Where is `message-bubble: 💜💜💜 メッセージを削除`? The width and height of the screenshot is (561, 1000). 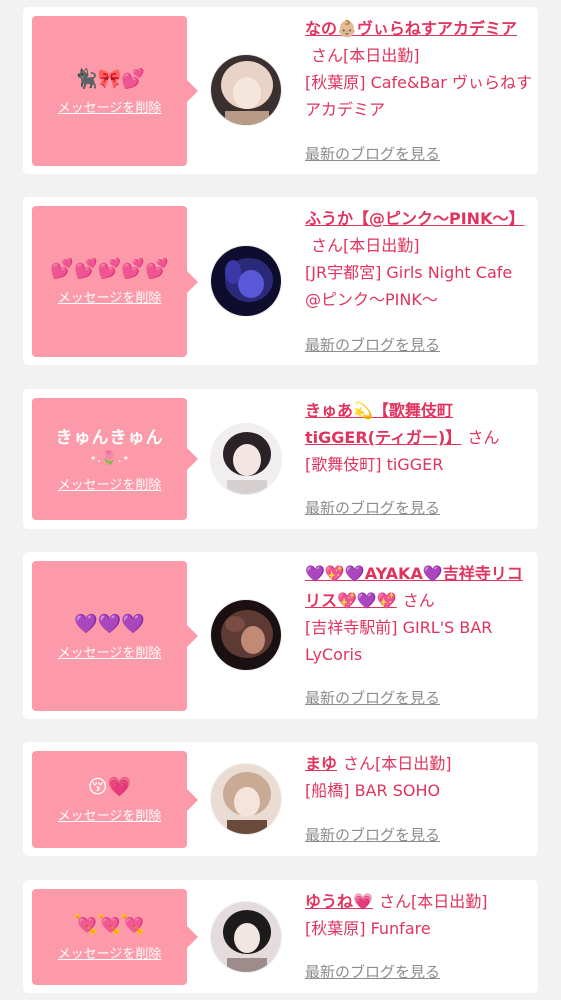 message-bubble: 💜💜💜 メッセージを削除 is located at coordinates (115, 636).